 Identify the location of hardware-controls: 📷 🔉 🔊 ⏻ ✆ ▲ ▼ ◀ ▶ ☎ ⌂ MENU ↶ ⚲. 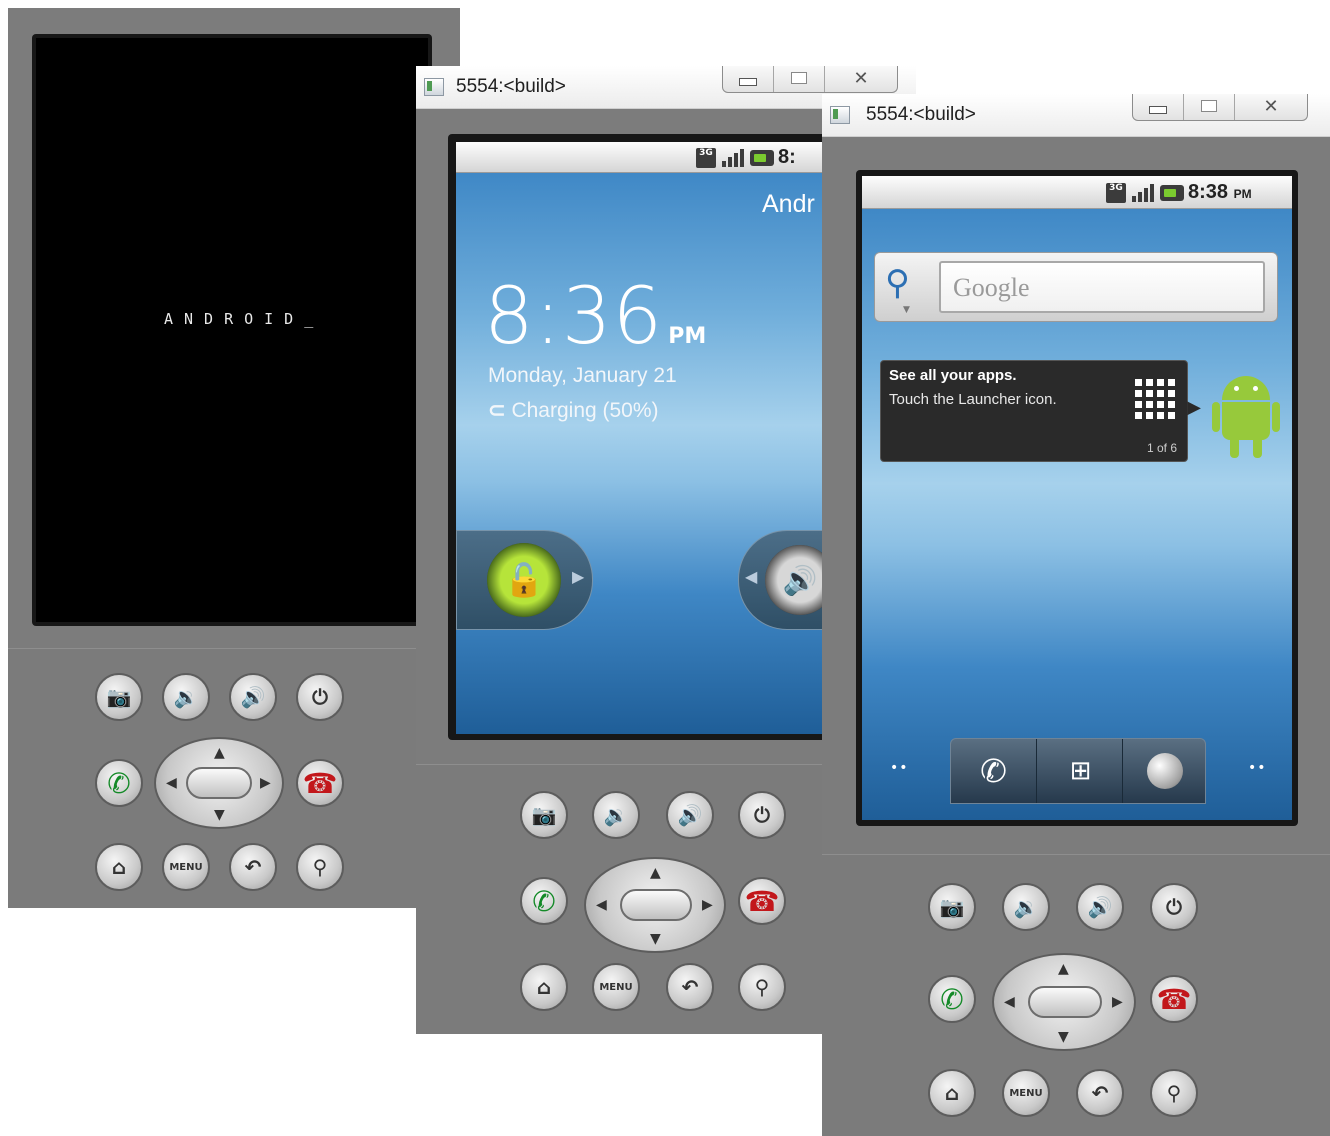
(1076, 995).